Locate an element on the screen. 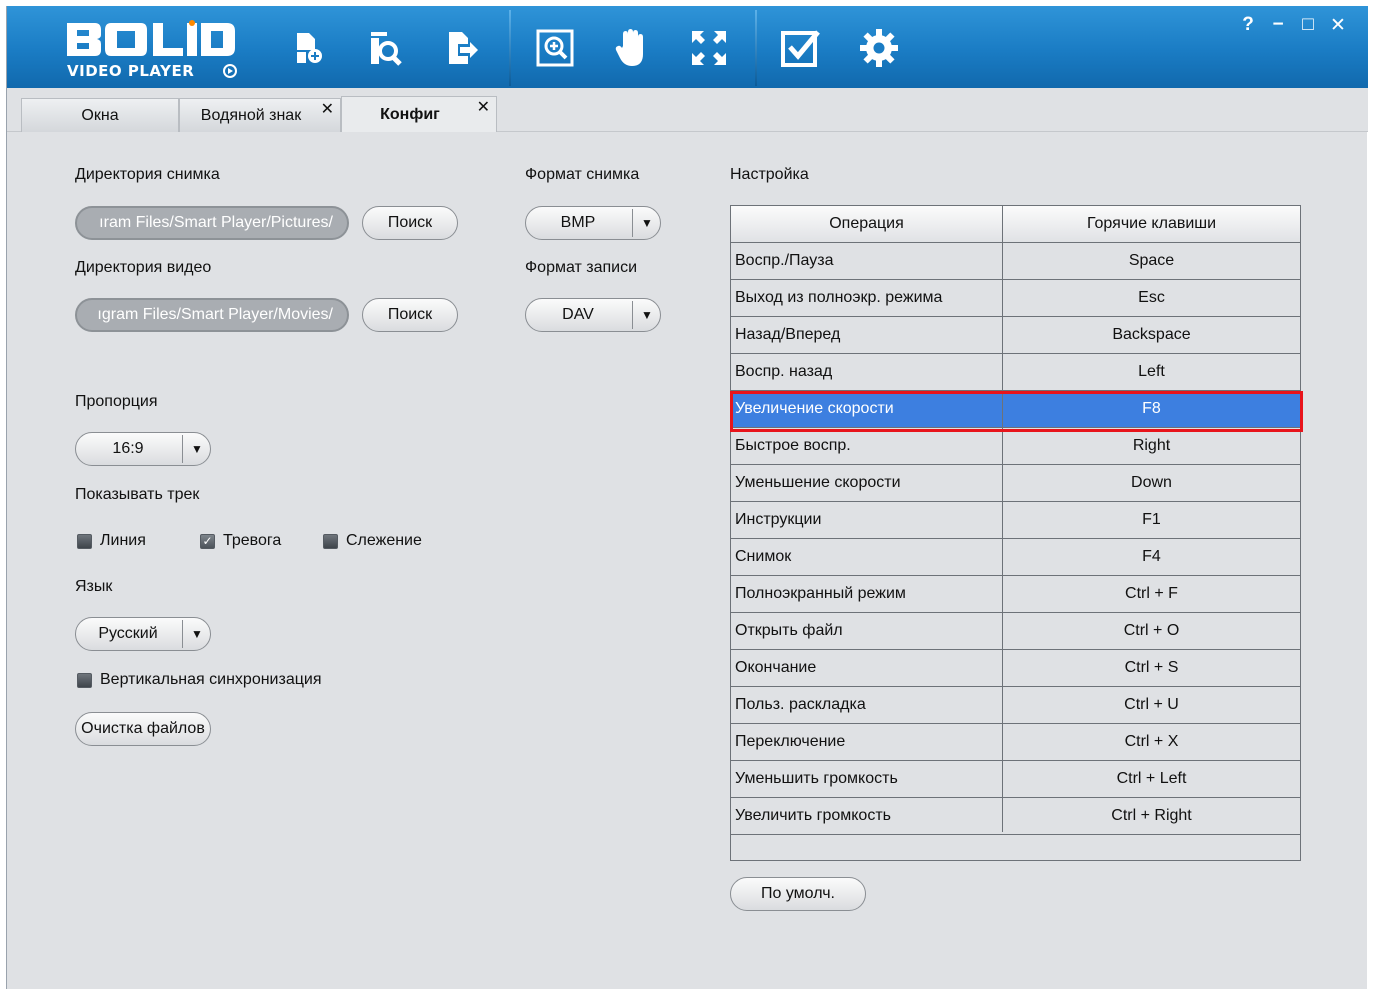  fullscreen-icon is located at coordinates (709, 48).